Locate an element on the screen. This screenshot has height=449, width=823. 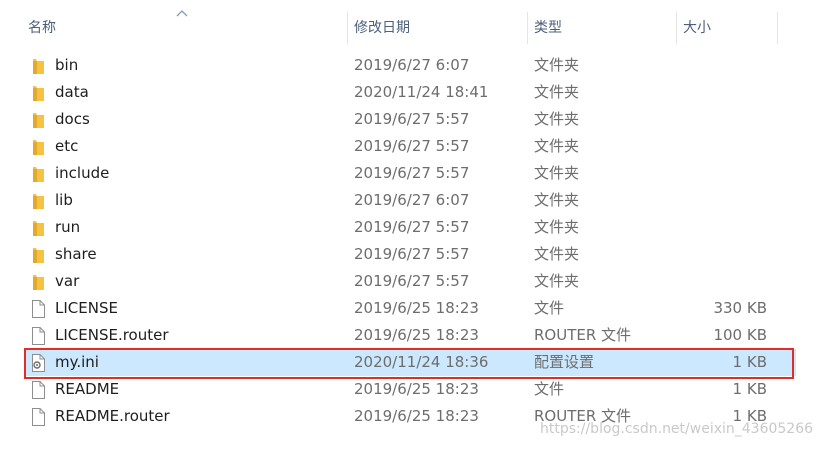
file-row: share 2019/6/27 5:57 文件夹 is located at coordinates (410, 254).